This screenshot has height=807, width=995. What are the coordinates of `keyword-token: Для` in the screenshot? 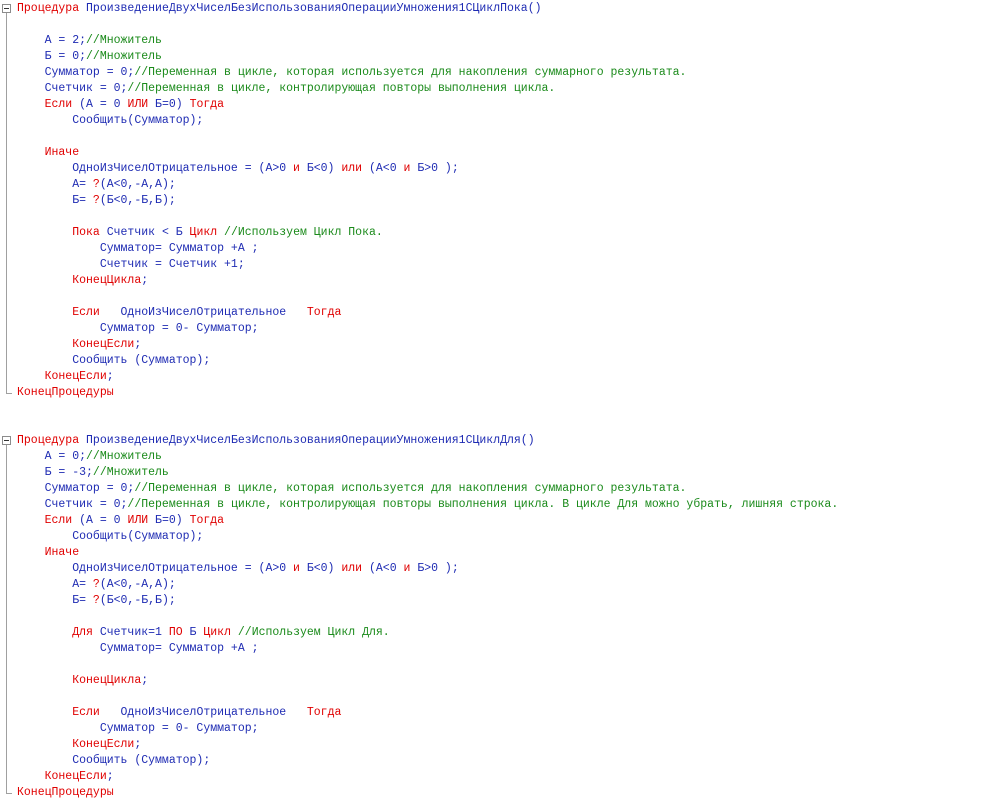 It's located at (55, 632).